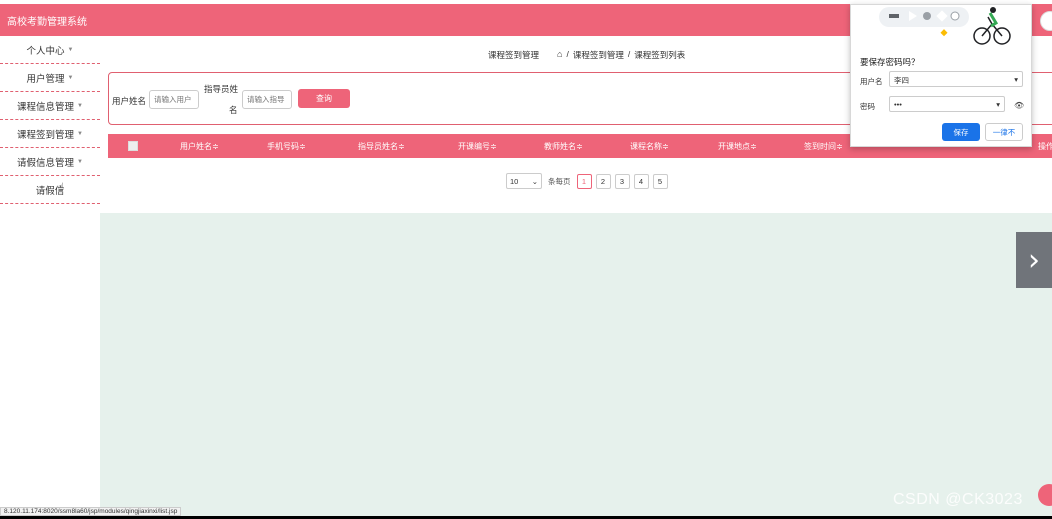 The image size is (1052, 519). What do you see at coordinates (871, 81) in the screenshot?
I see `username-label: 用户名` at bounding box center [871, 81].